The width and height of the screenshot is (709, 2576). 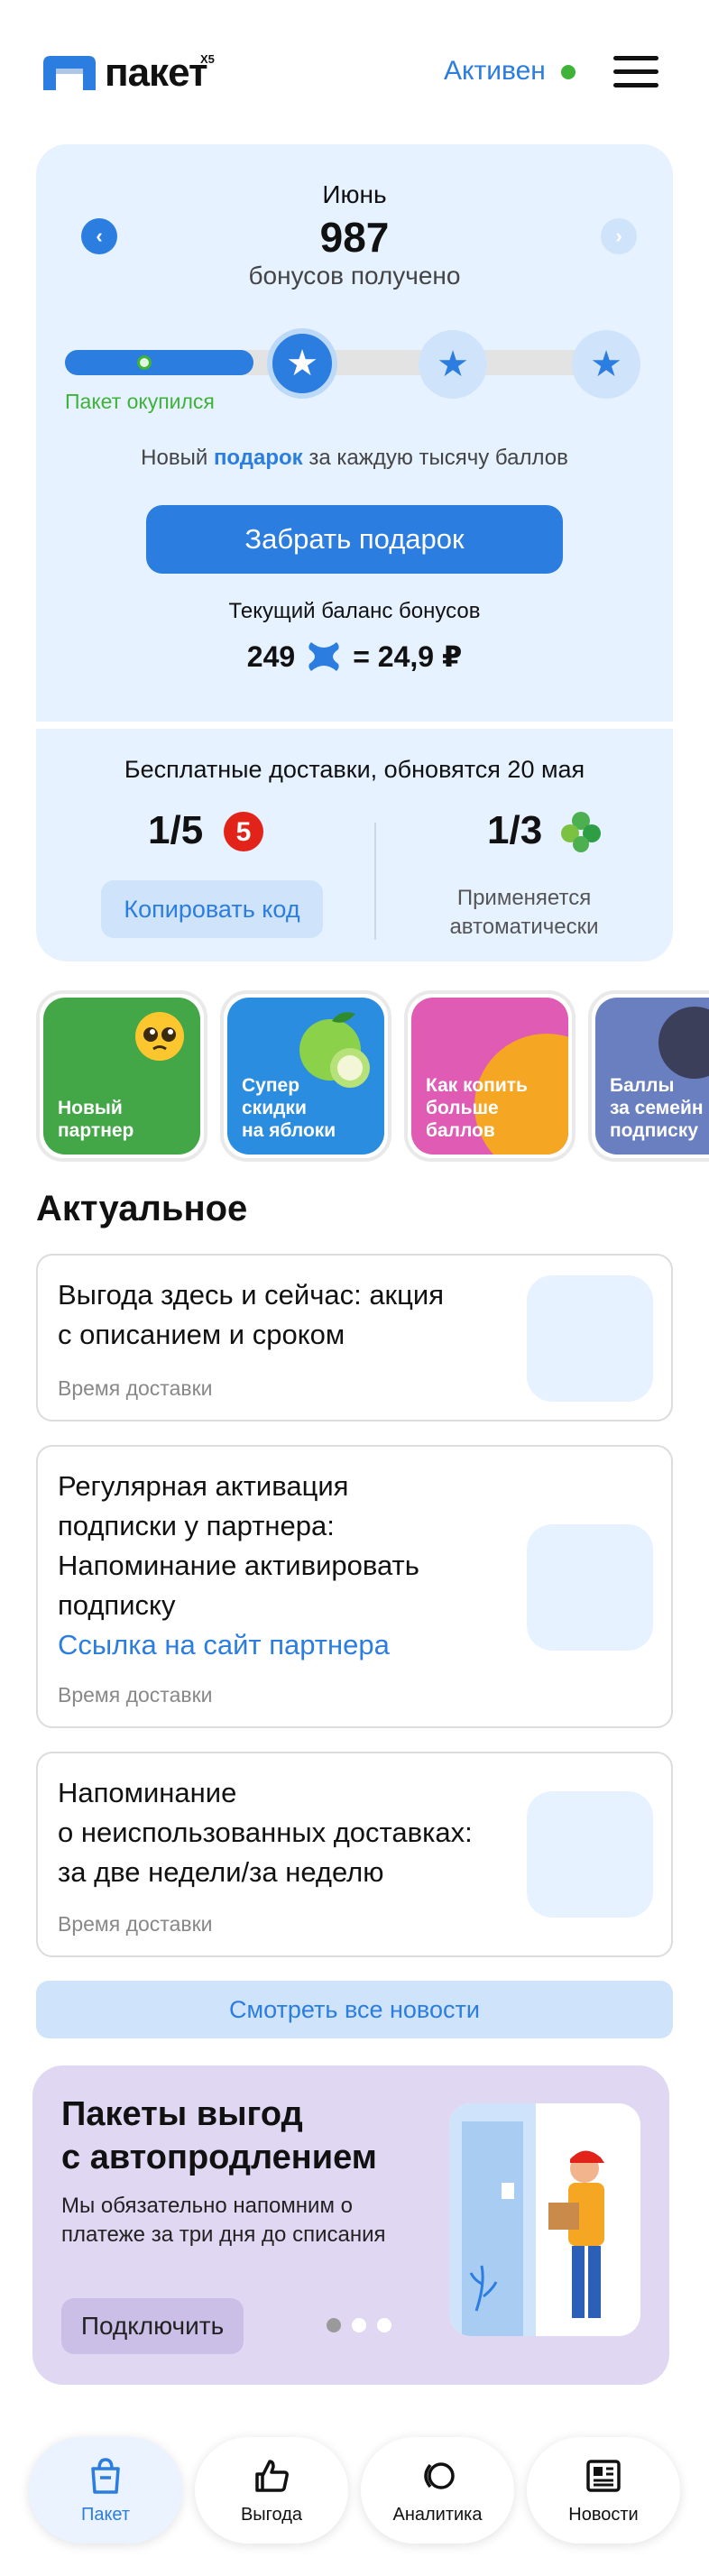 I want to click on nav-tab-analytics: Аналитика, so click(x=438, y=2490).